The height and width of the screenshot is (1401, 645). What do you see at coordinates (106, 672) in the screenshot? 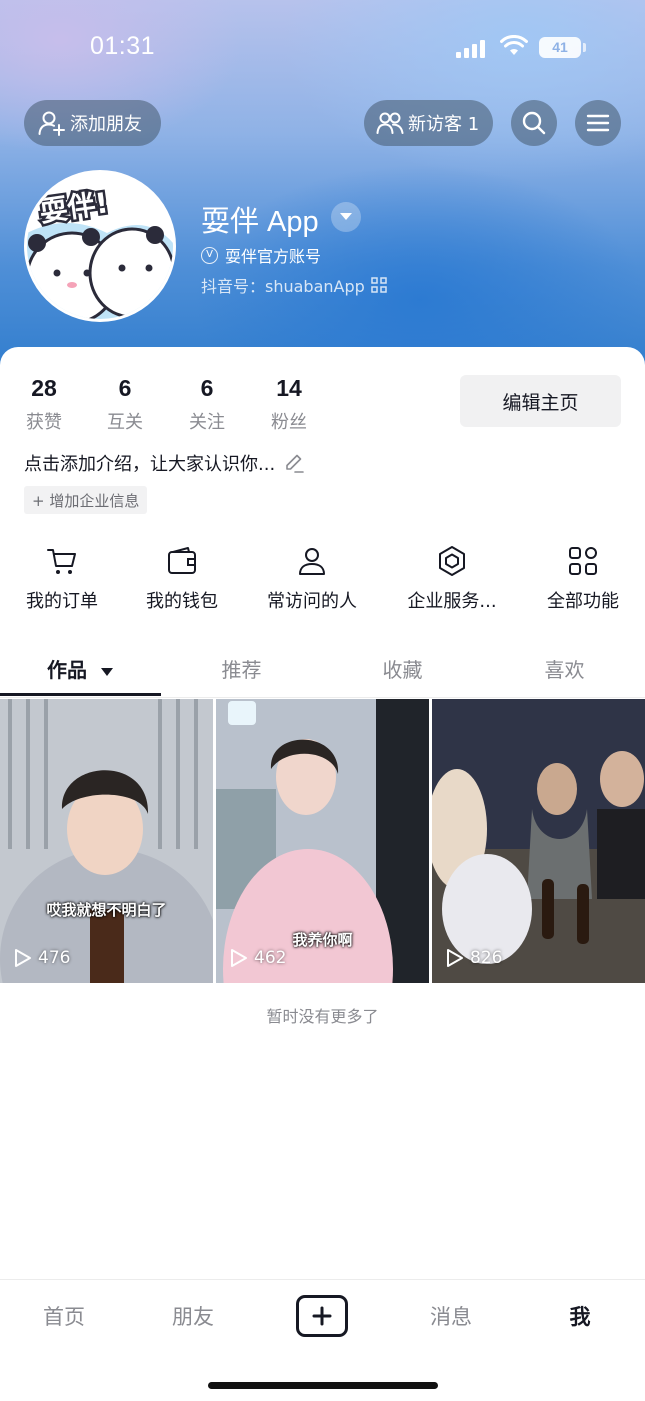
I see `caret-down-icon` at bounding box center [106, 672].